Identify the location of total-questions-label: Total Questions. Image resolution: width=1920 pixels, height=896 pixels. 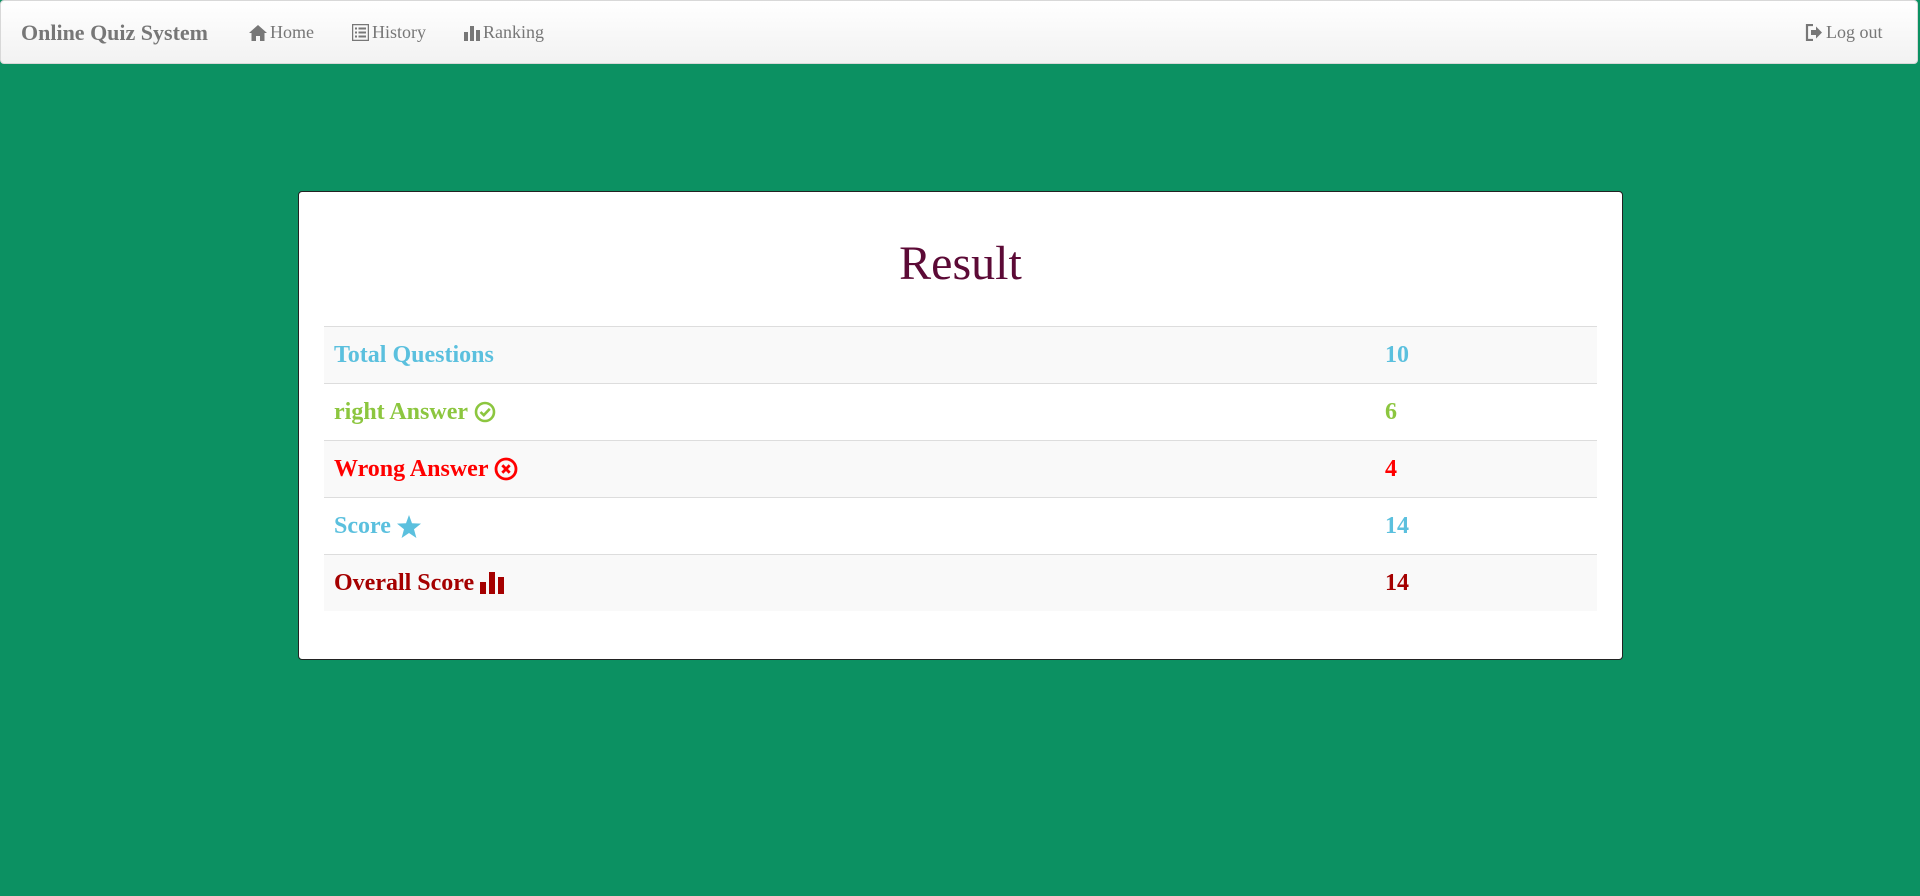
(414, 354).